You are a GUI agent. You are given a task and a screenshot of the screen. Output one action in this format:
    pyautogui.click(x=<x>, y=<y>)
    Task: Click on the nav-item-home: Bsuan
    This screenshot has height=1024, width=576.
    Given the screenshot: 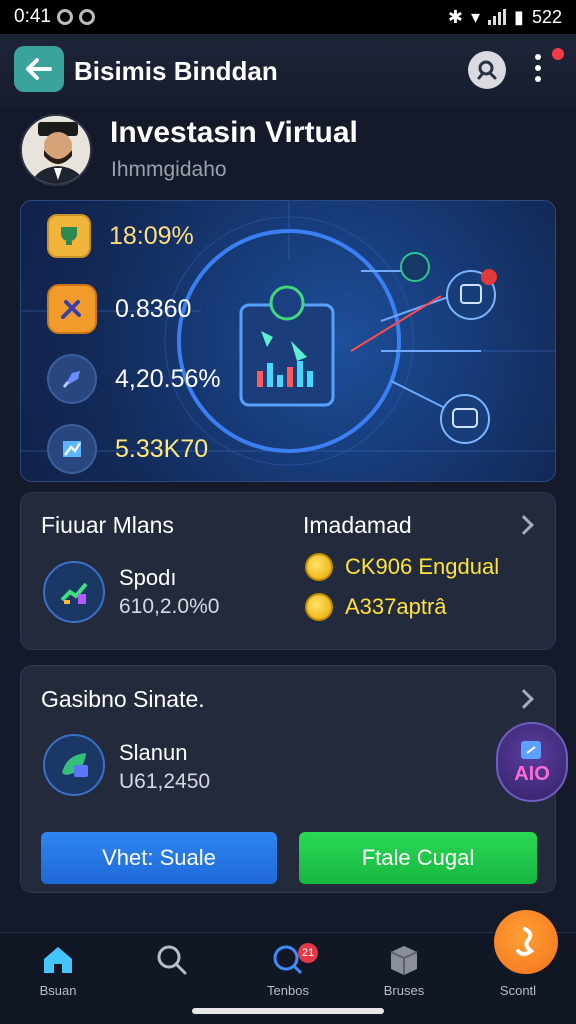 What is the action you would take?
    pyautogui.click(x=58, y=970)
    